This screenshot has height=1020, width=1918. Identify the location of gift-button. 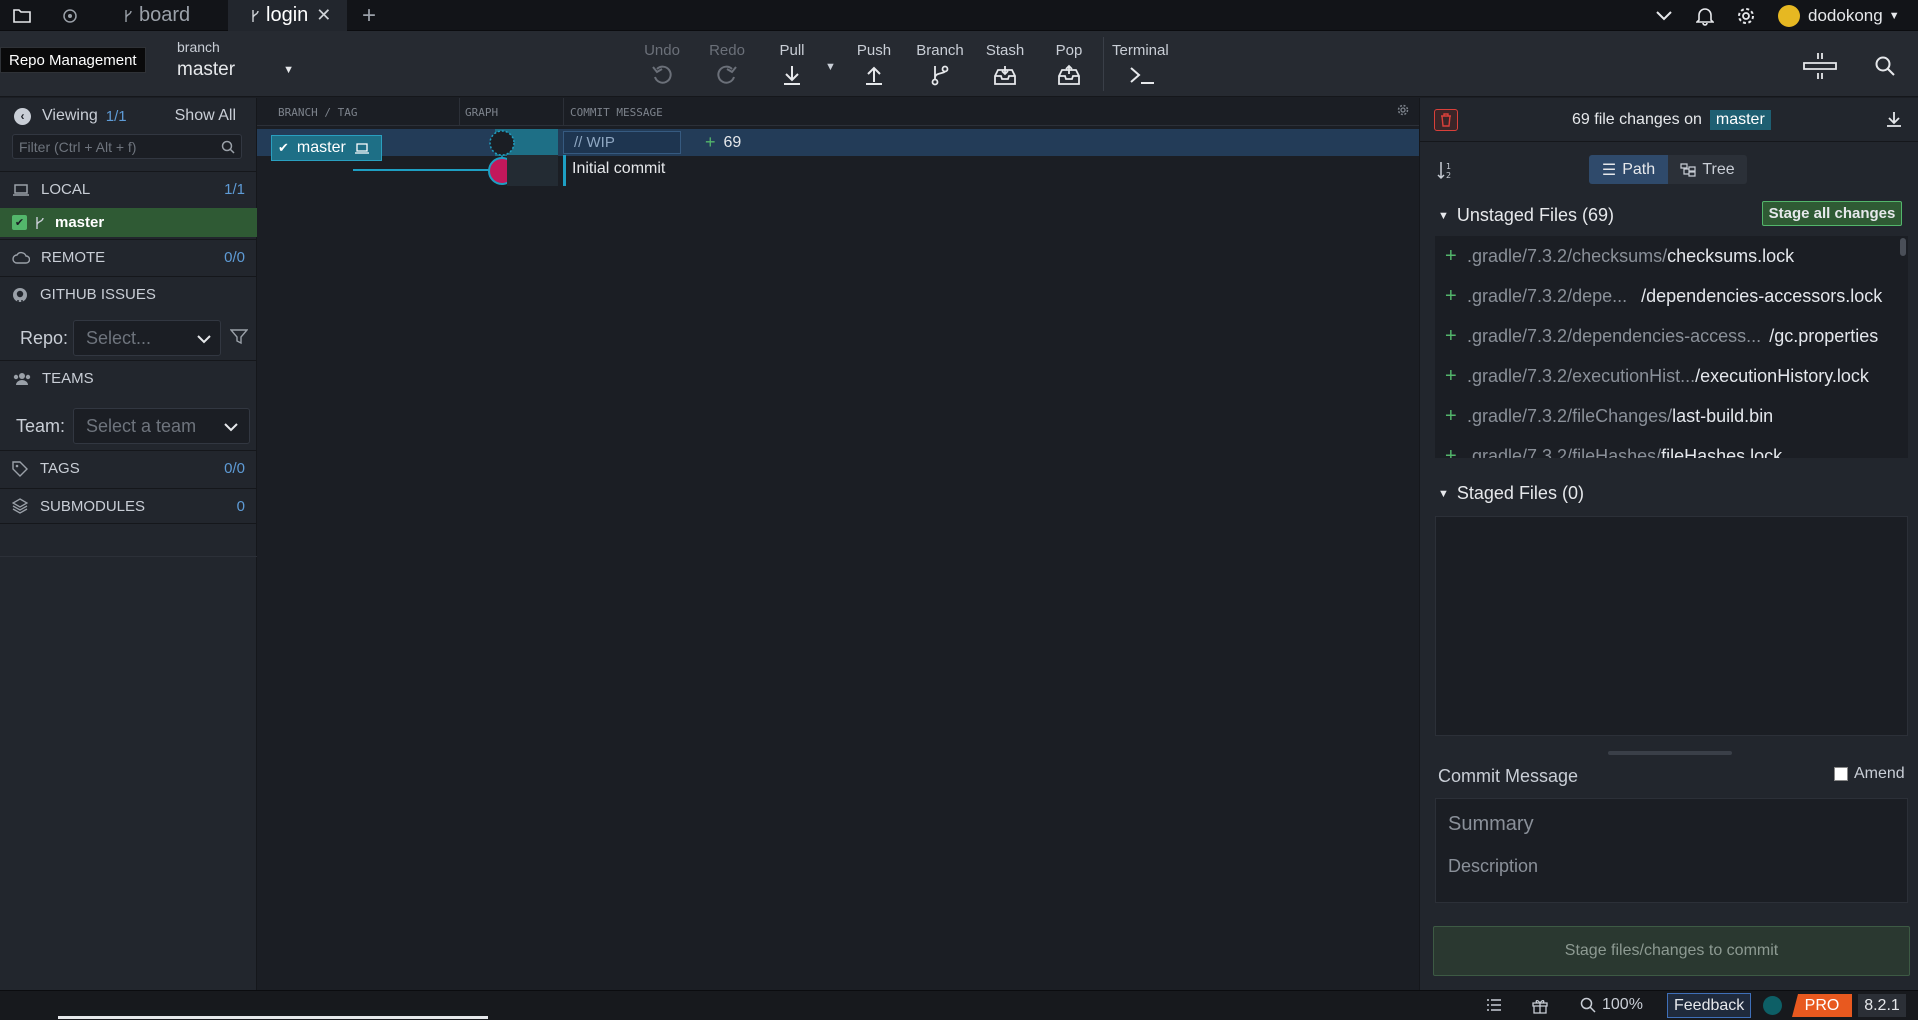
(1540, 1006).